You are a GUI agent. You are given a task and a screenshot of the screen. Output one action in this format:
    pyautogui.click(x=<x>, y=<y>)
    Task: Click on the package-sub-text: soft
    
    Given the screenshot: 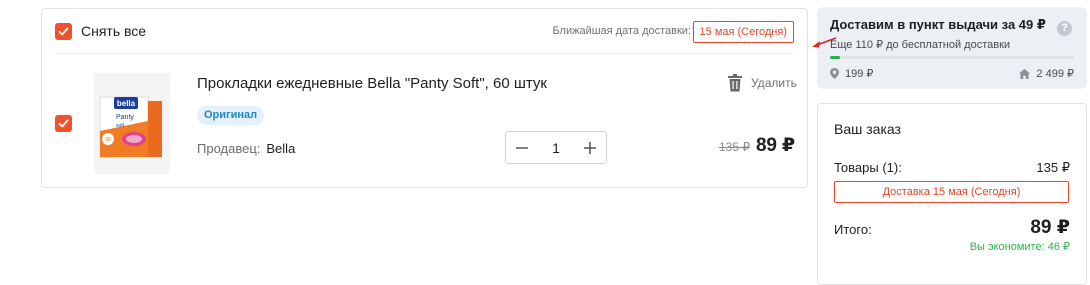 What is the action you would take?
    pyautogui.click(x=120, y=126)
    